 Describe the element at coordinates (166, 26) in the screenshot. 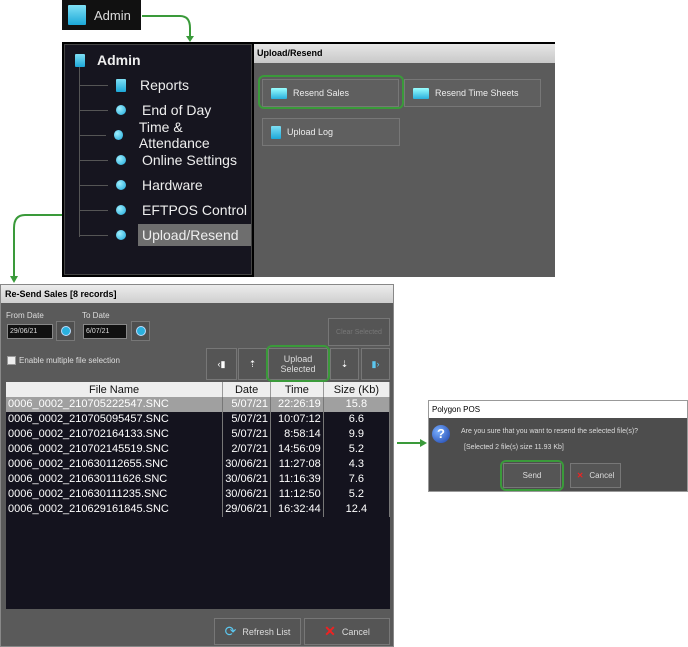

I see `arrow-admin-to-window` at that location.